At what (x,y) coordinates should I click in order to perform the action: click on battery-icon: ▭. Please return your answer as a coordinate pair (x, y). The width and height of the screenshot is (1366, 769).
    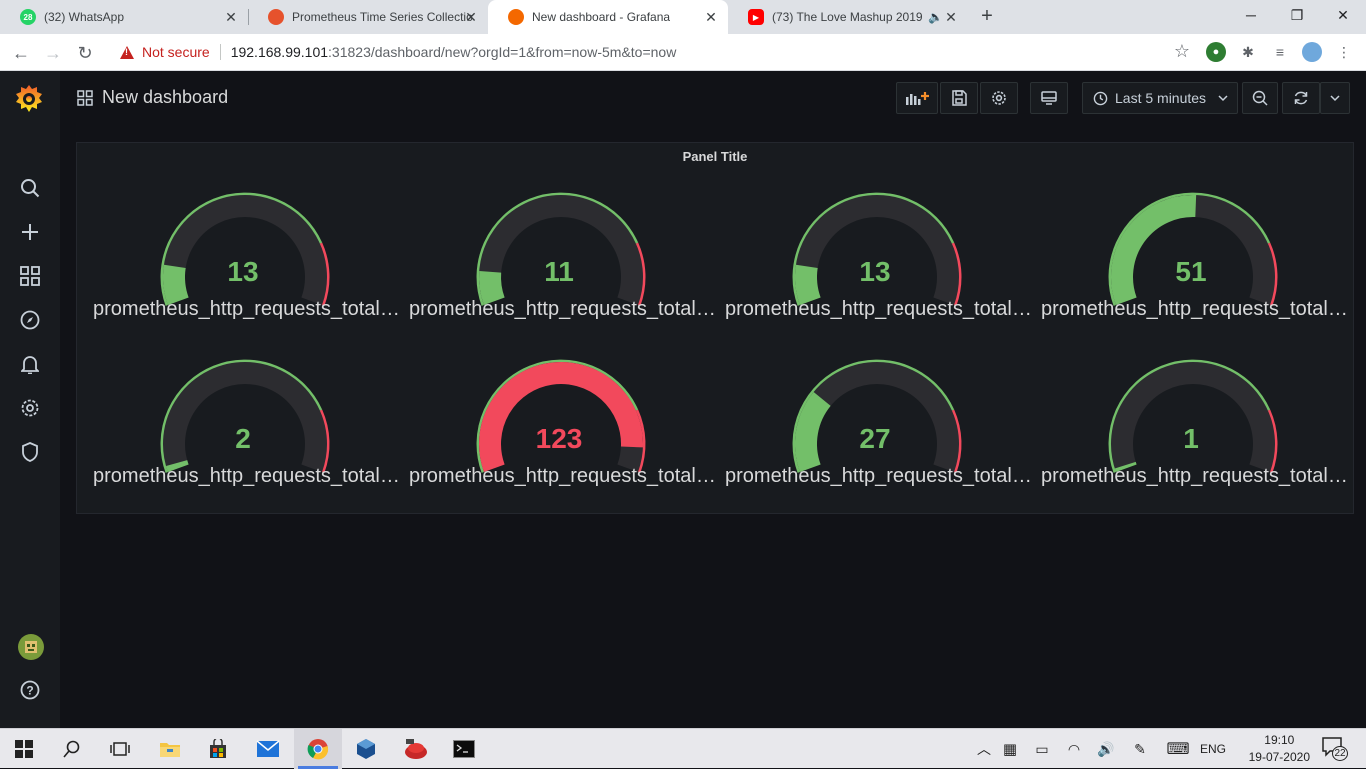
    Looking at the image, I should click on (1042, 749).